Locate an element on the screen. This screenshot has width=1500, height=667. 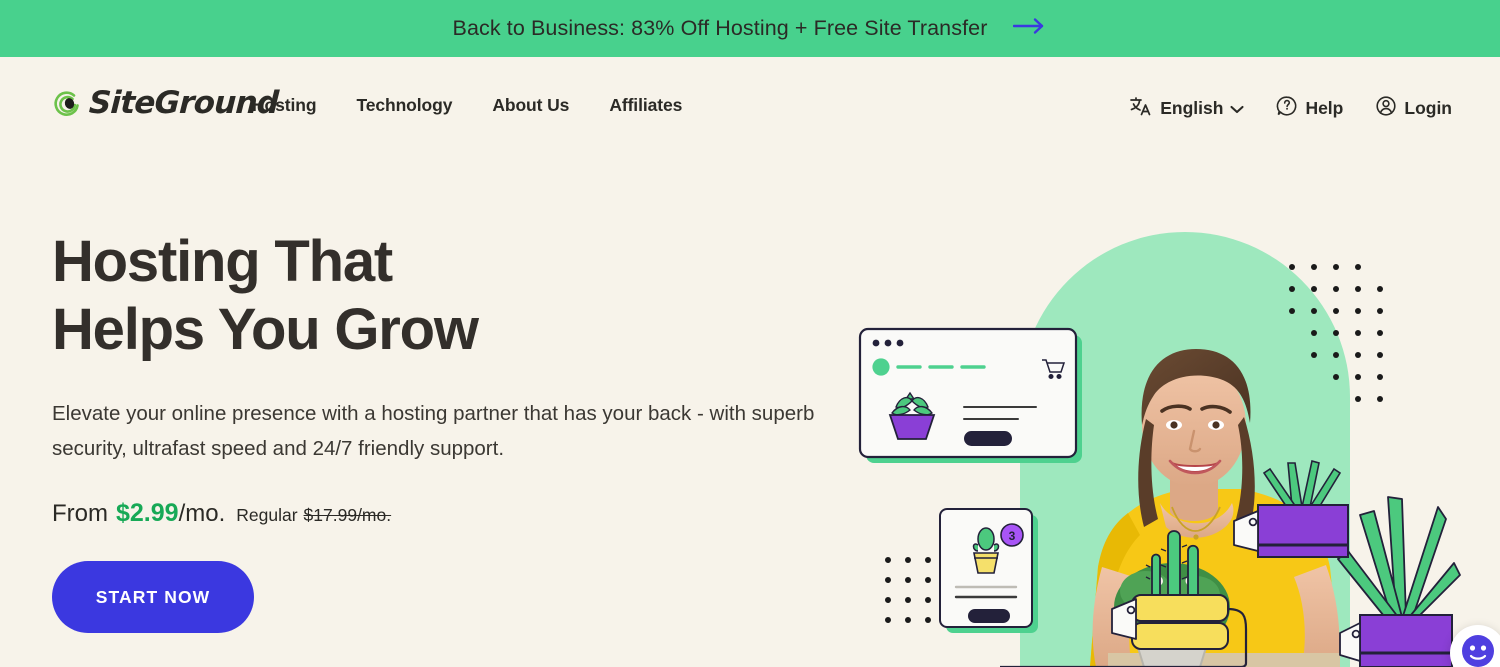
status-badge: 3 is located at coordinates (1012, 535).